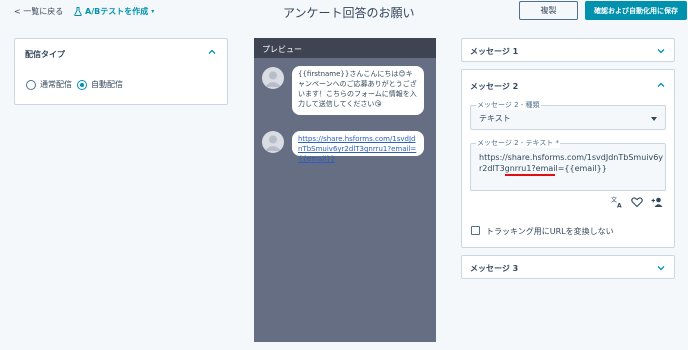  I want to click on copy-button: 複製, so click(548, 10).